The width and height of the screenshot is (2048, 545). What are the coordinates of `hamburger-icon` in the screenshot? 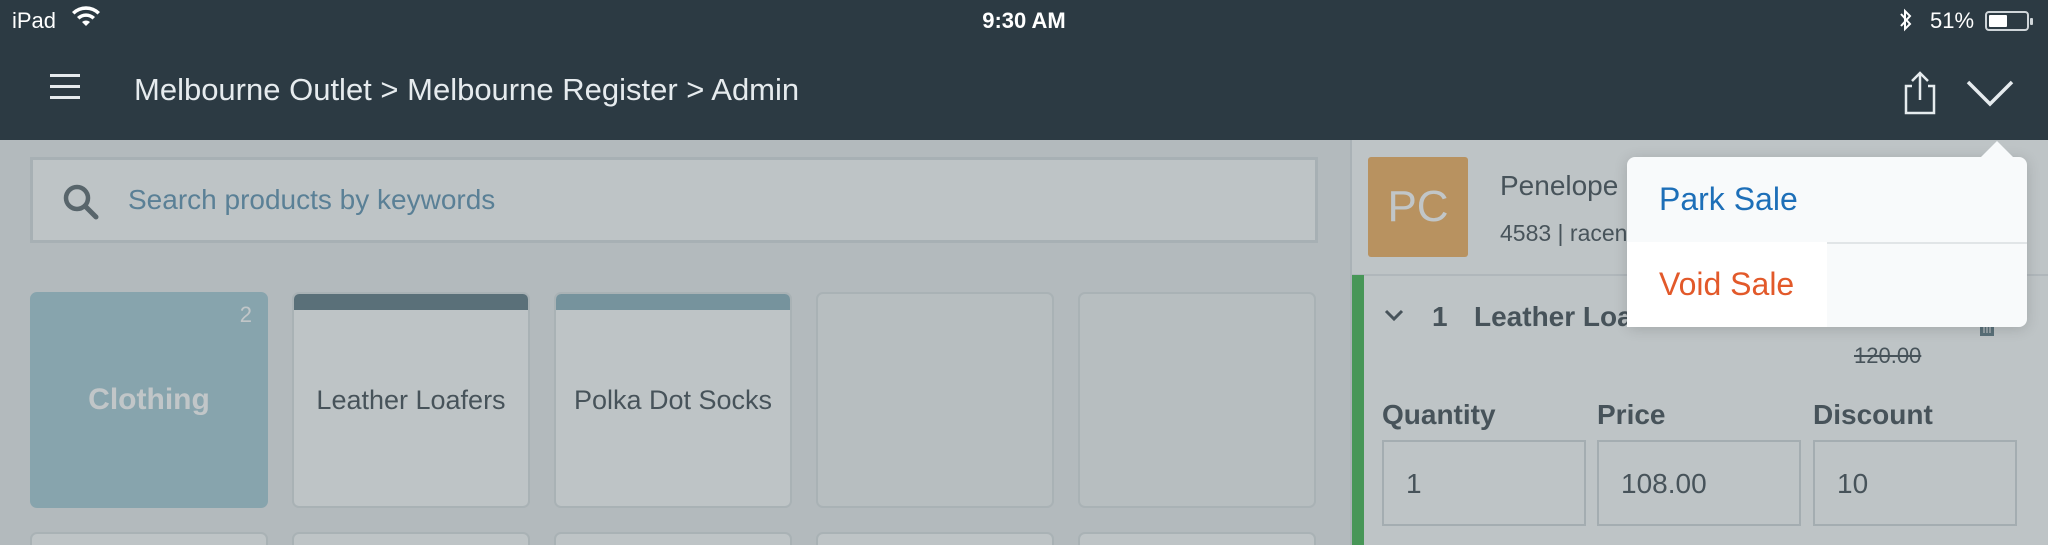 It's located at (65, 87).